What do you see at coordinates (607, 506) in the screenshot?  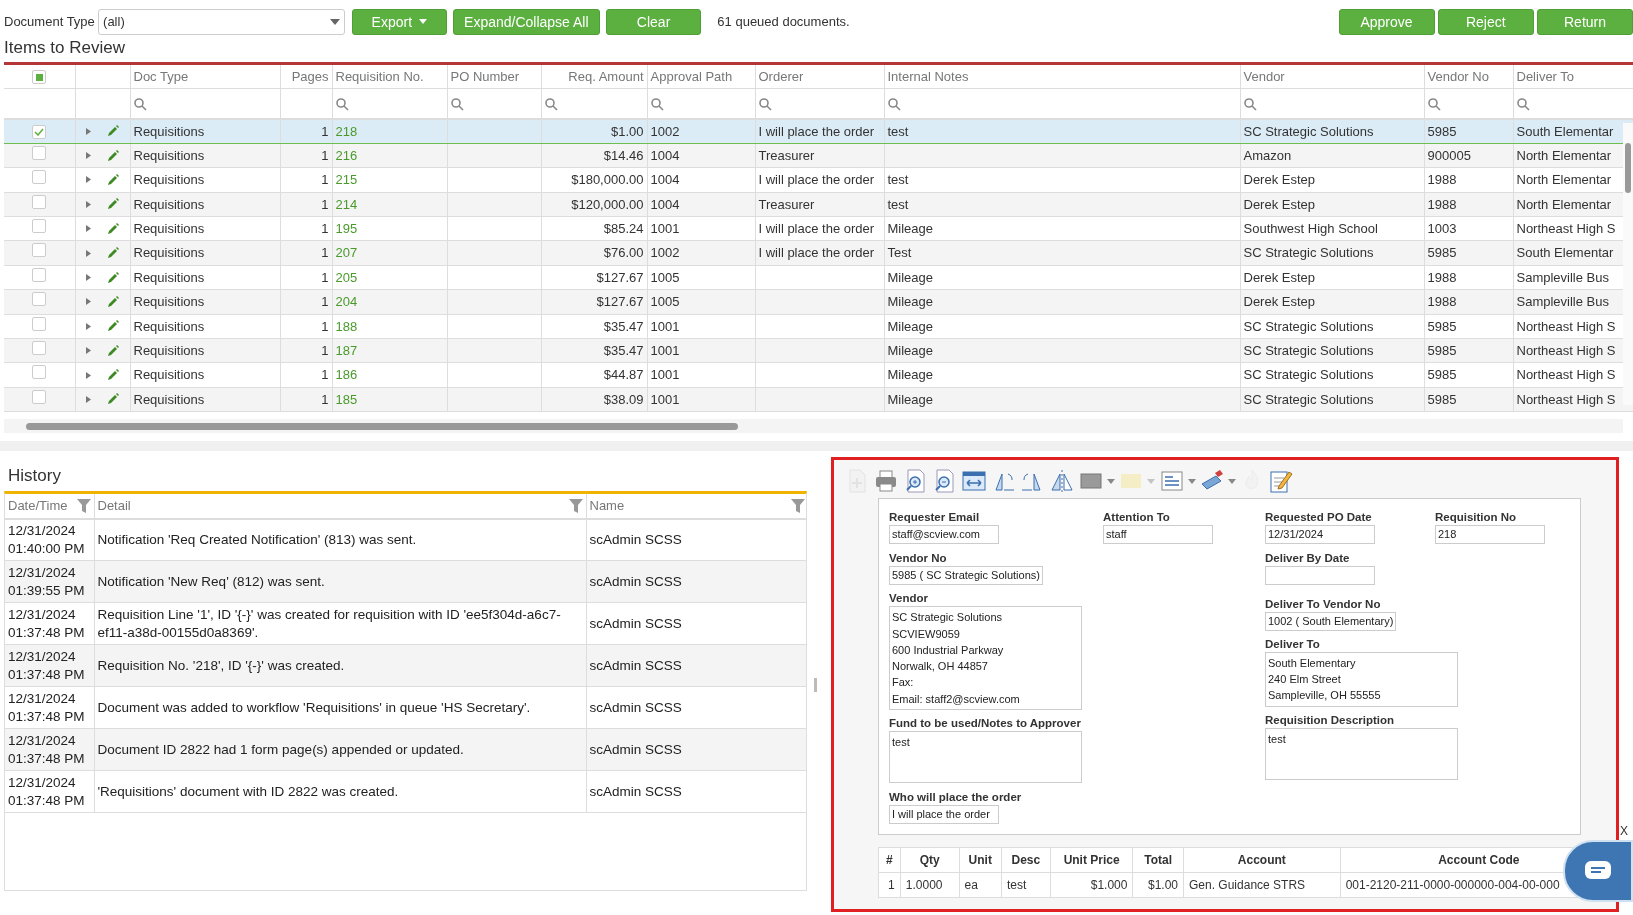 I see `column-header: Name` at bounding box center [607, 506].